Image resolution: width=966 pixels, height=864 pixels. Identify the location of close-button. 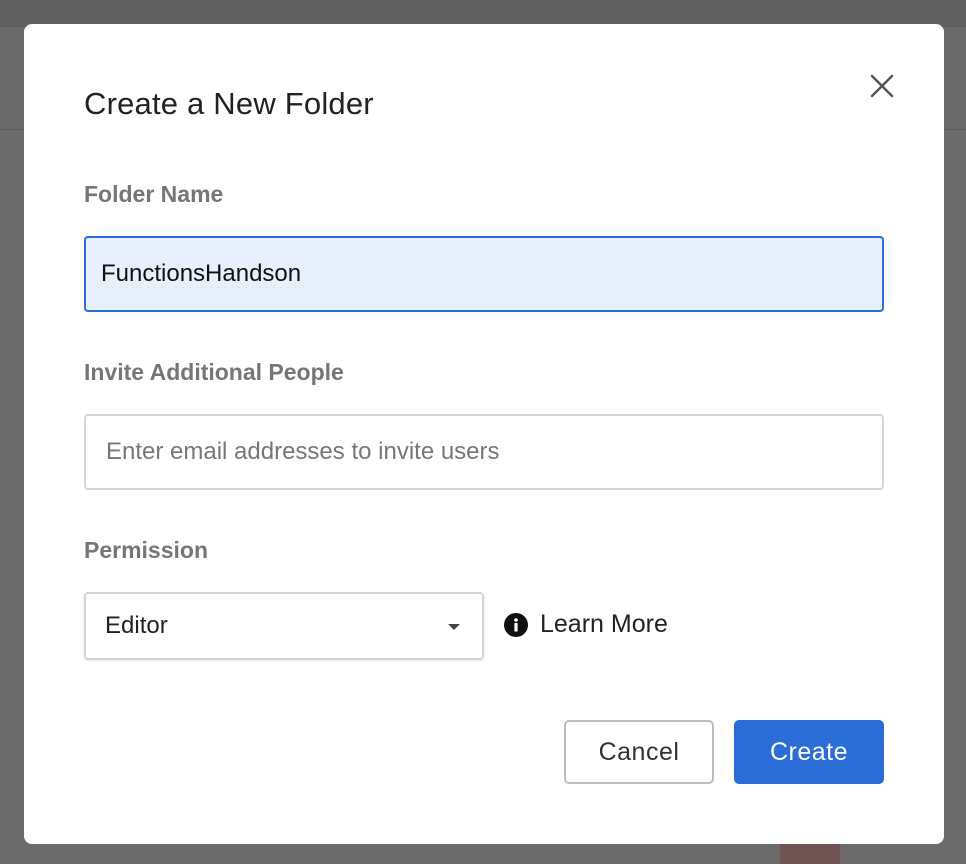
(882, 86).